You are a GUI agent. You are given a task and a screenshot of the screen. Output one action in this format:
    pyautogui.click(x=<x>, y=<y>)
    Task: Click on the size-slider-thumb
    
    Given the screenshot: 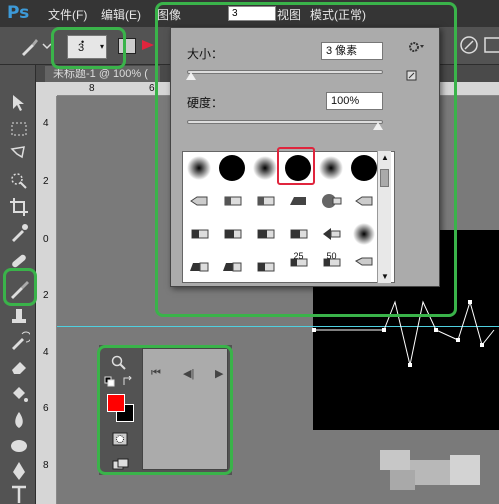 What is the action you would take?
    pyautogui.click(x=190, y=76)
    